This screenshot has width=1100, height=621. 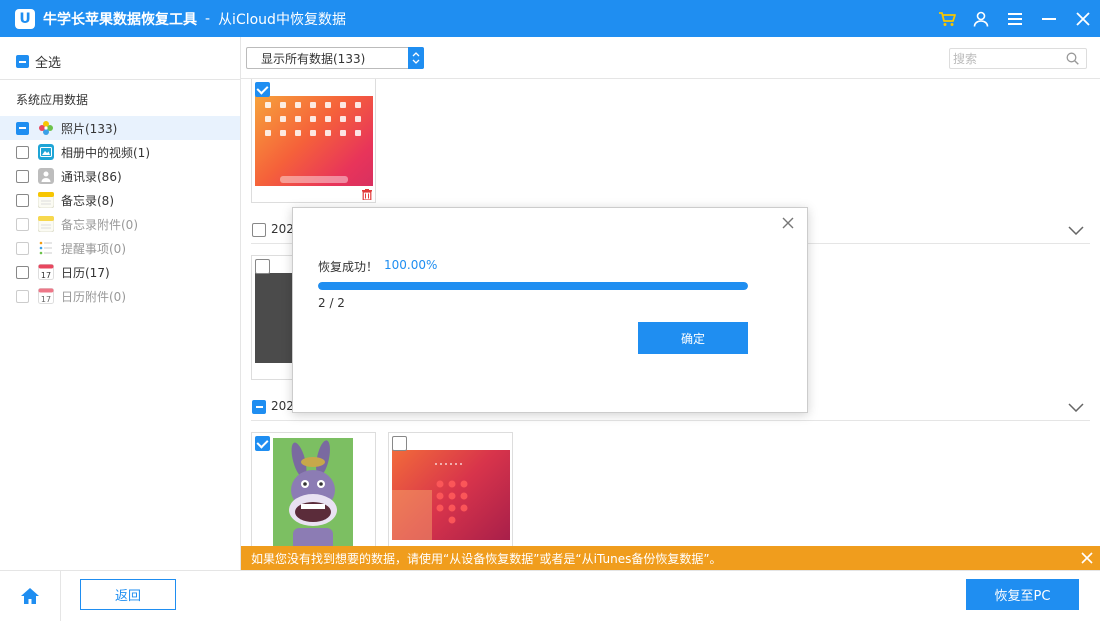 I want to click on videos-checkbox, so click(x=22, y=152).